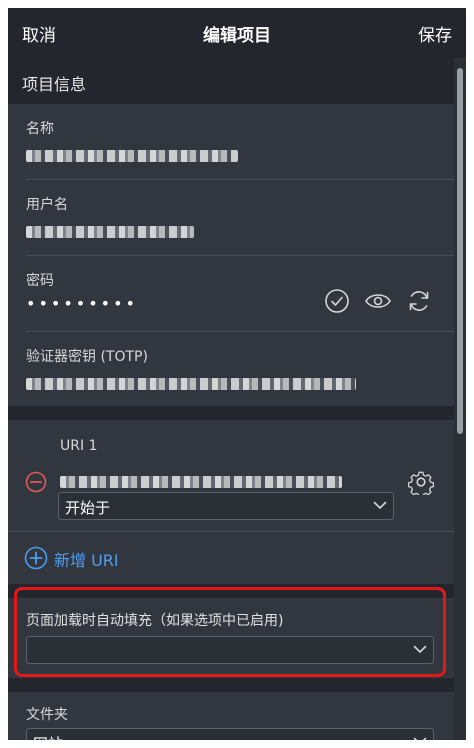  I want to click on password-label: 密码, so click(40, 281).